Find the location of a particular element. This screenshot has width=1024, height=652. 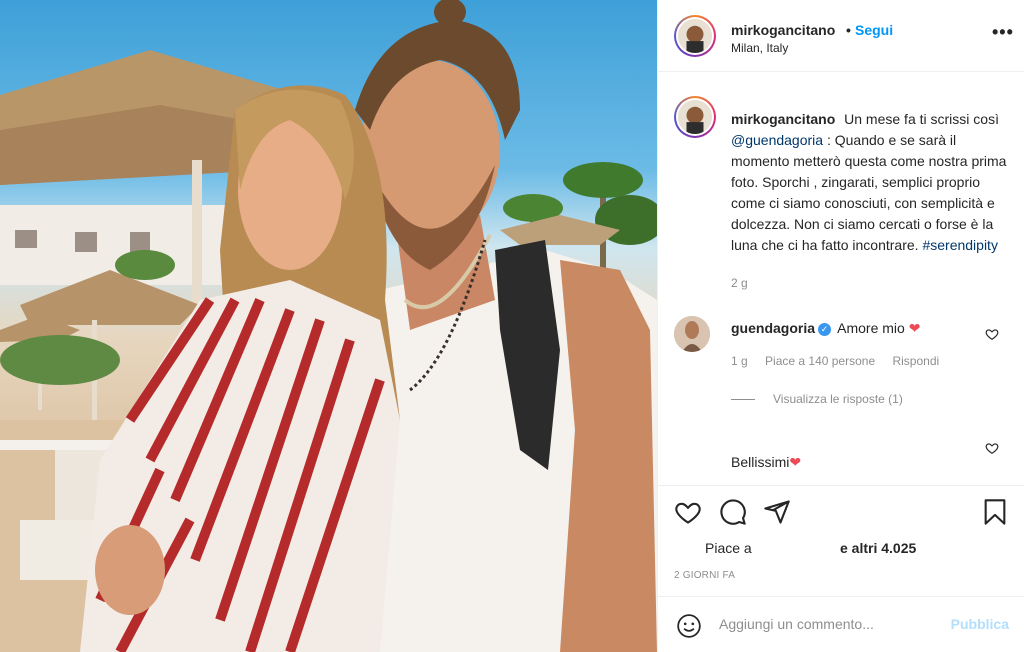

view-replies-button: Visualizza le risposte (1) is located at coordinates (817, 399).